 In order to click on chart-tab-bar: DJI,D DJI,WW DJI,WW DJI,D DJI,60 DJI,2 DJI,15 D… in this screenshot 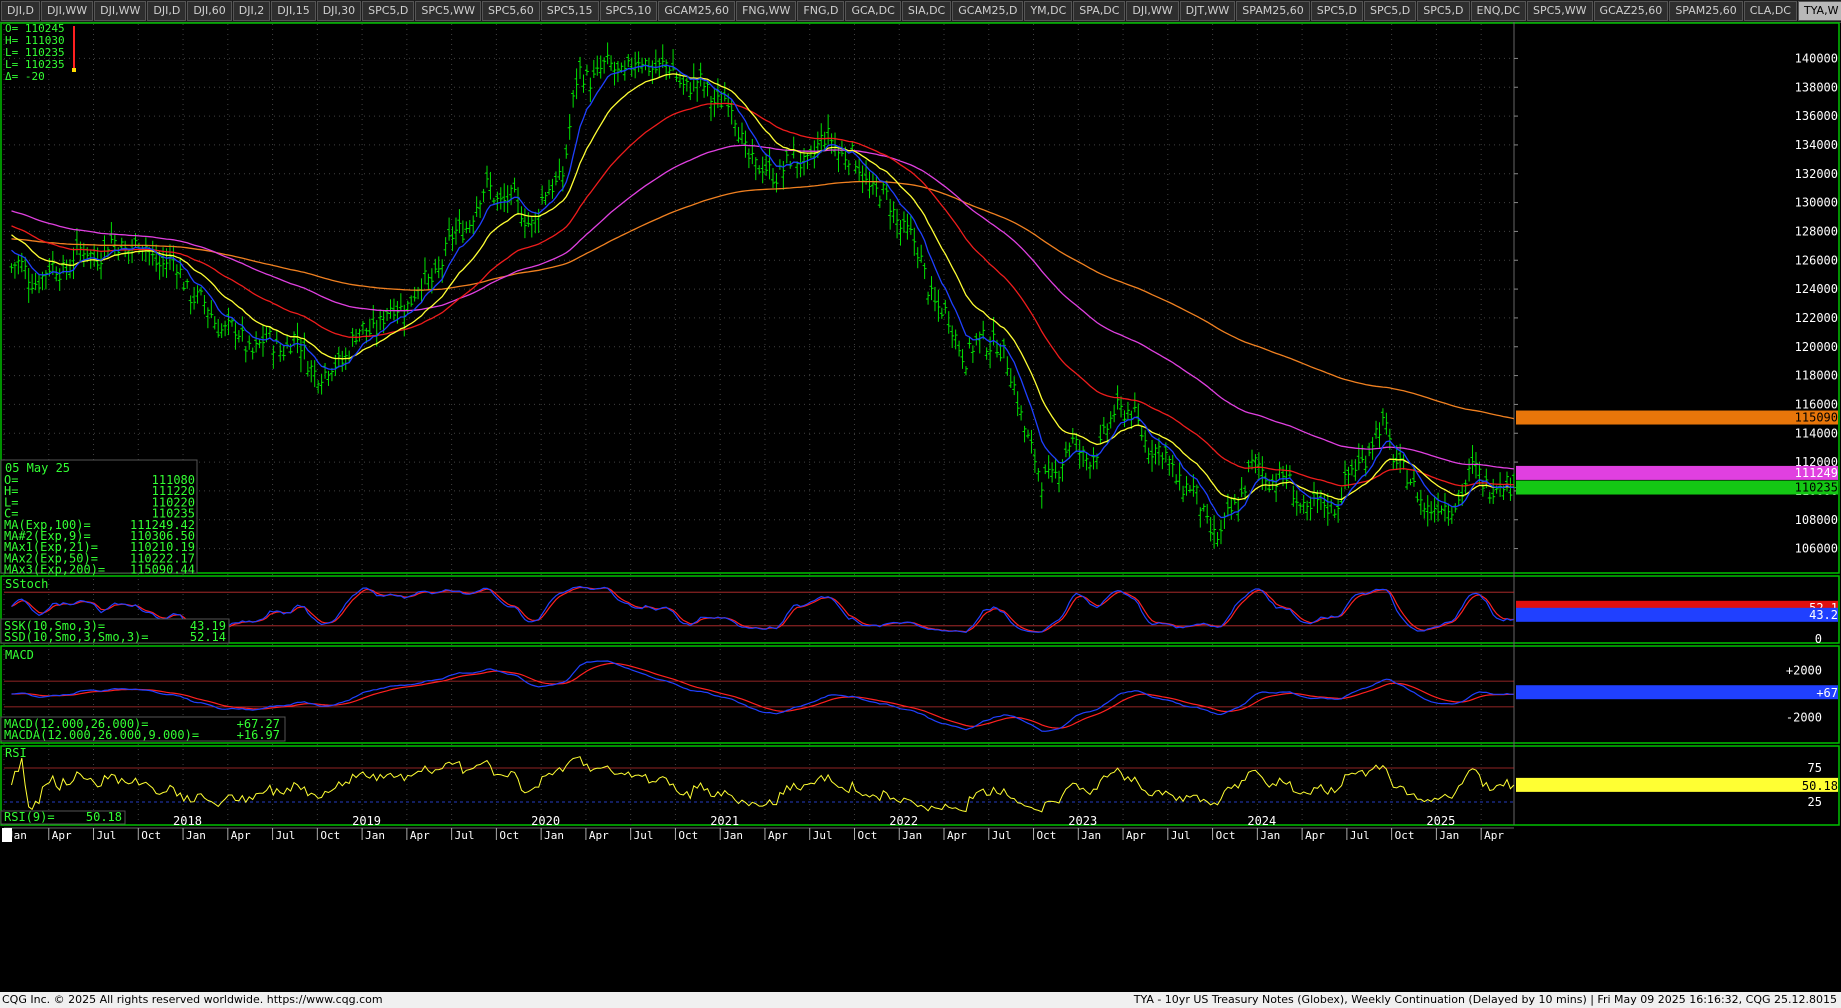, I will do `click(920, 11)`.